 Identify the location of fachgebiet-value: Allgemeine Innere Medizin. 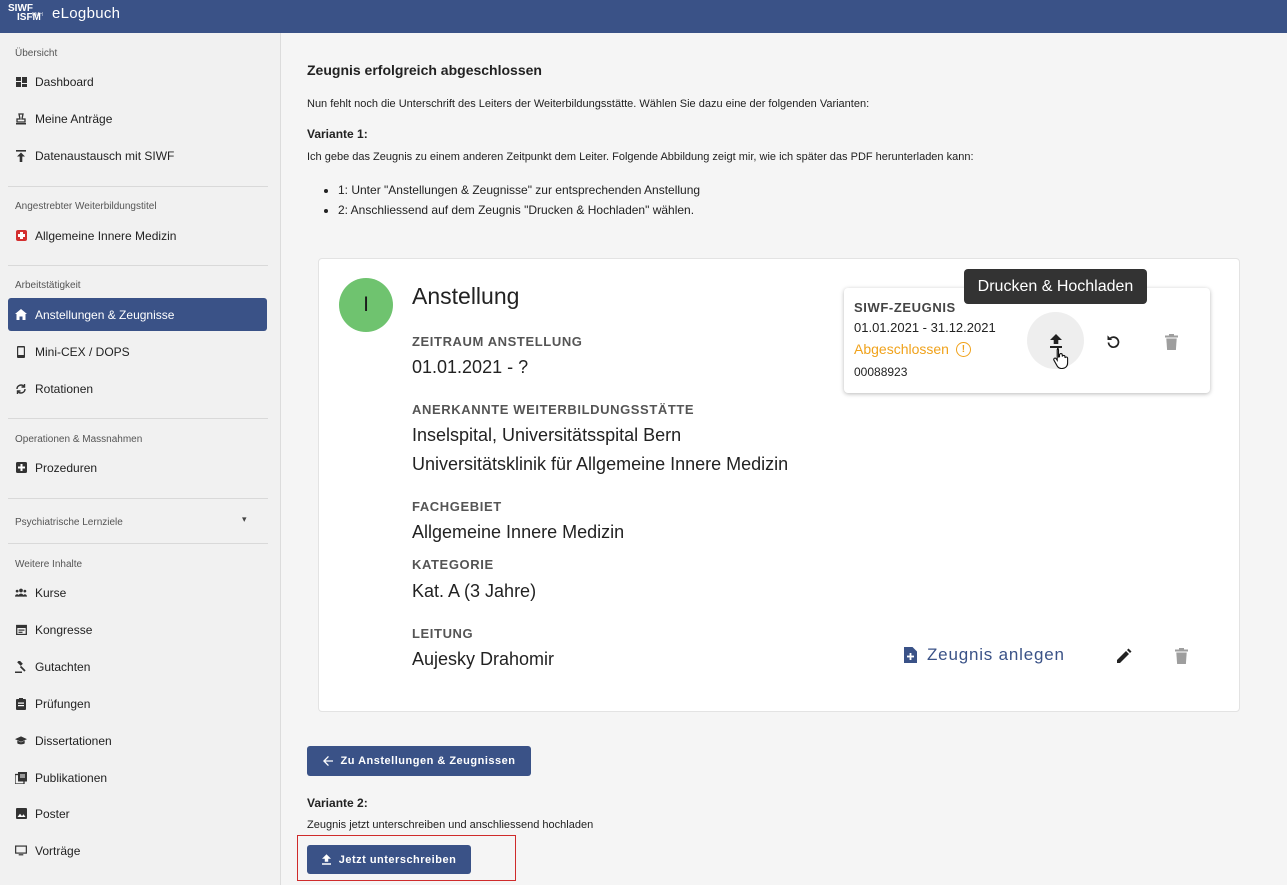
(518, 532).